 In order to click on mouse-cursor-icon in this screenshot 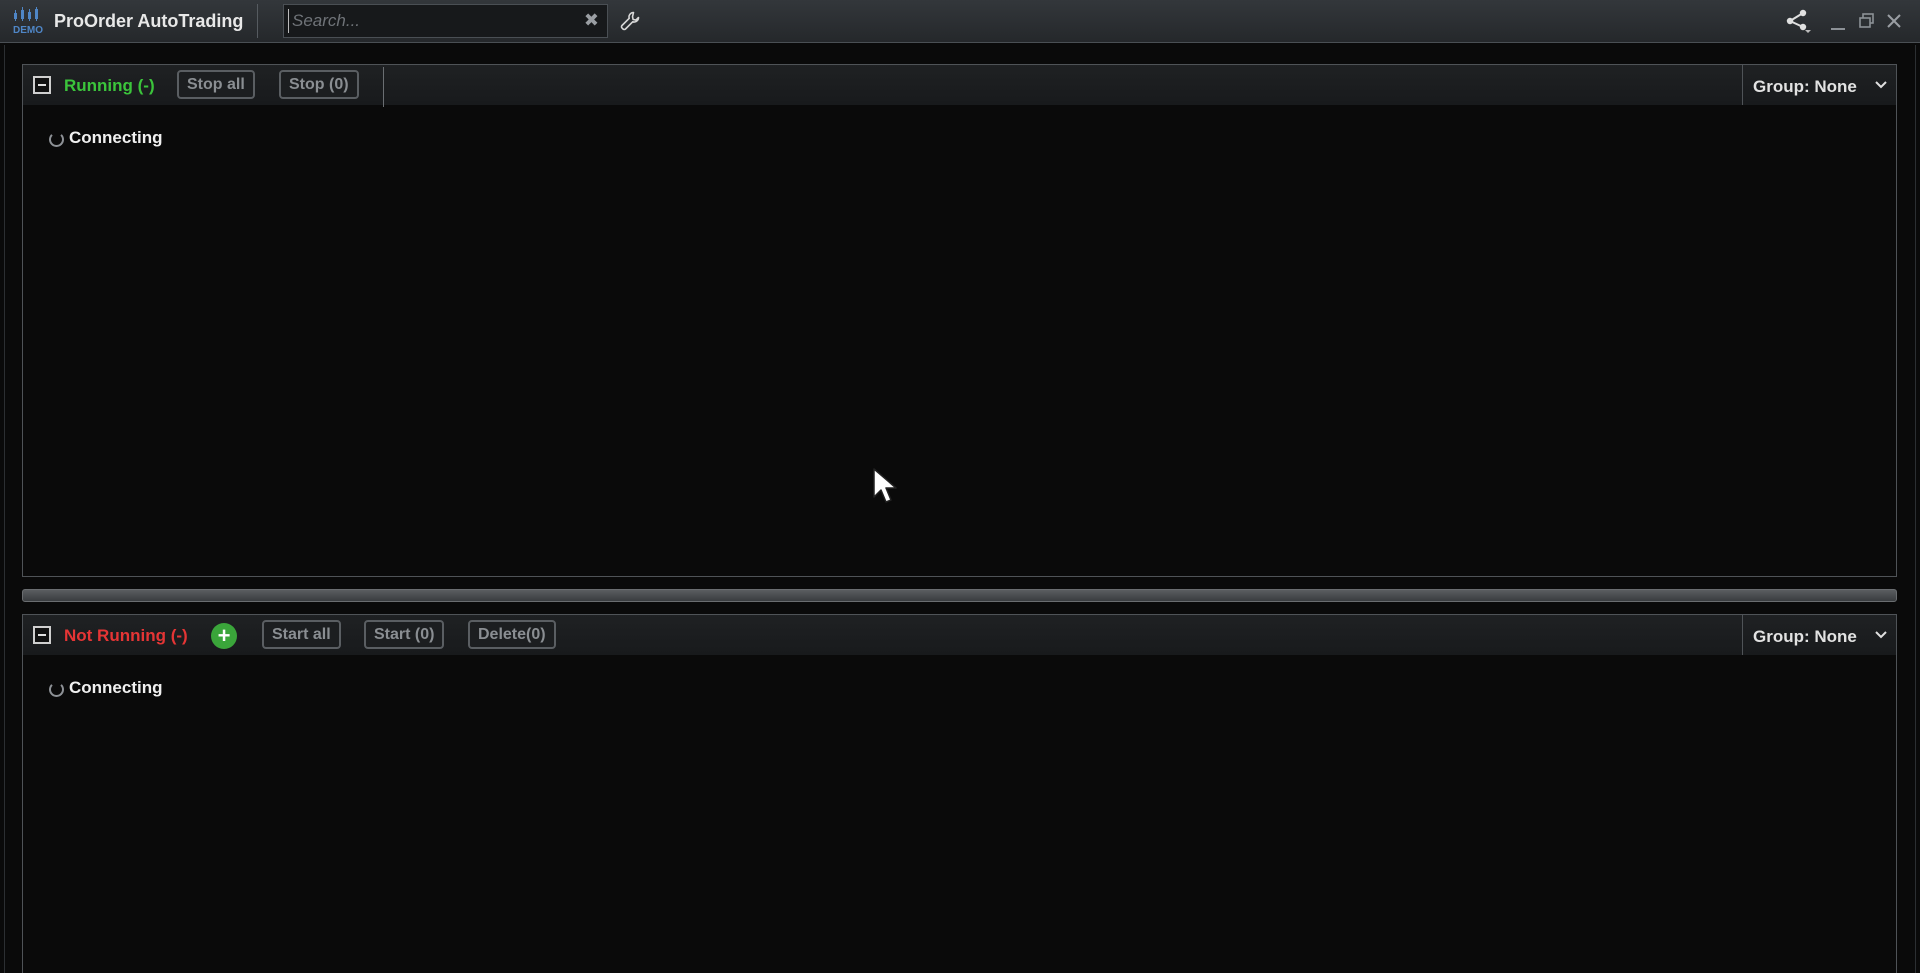, I will do `click(885, 485)`.